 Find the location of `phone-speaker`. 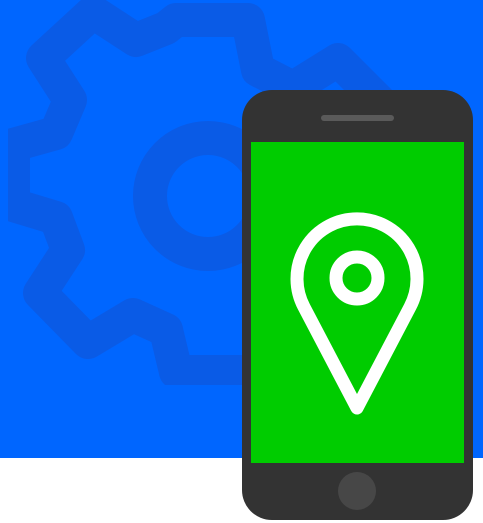

phone-speaker is located at coordinates (357, 118).